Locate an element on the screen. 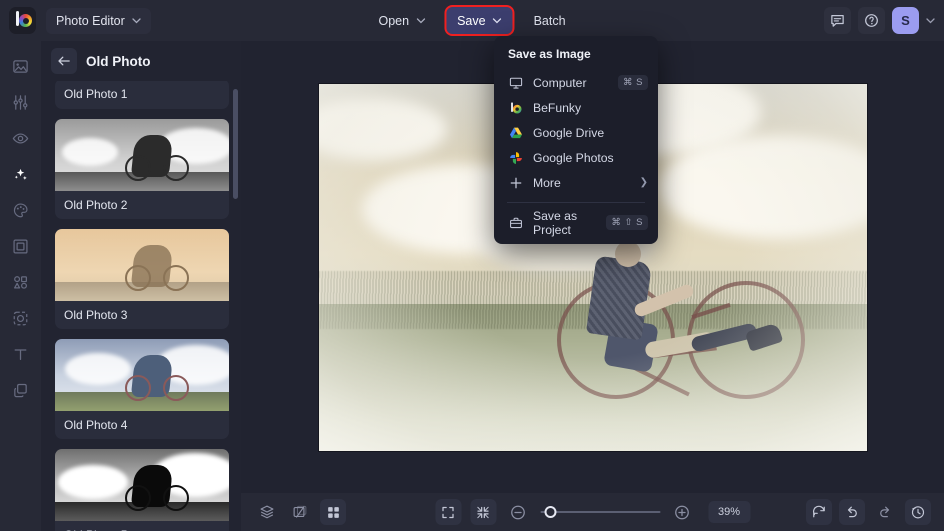 This screenshot has width=944, height=531. clock-history-icon is located at coordinates (918, 512).